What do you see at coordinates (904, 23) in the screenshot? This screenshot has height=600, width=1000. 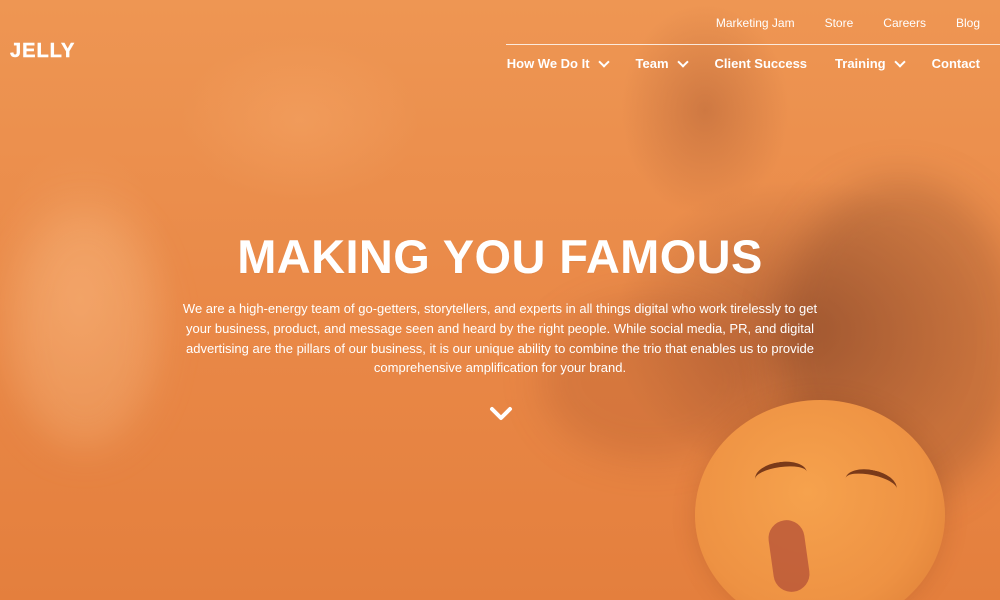 I see `top-link-careers: Careers` at bounding box center [904, 23].